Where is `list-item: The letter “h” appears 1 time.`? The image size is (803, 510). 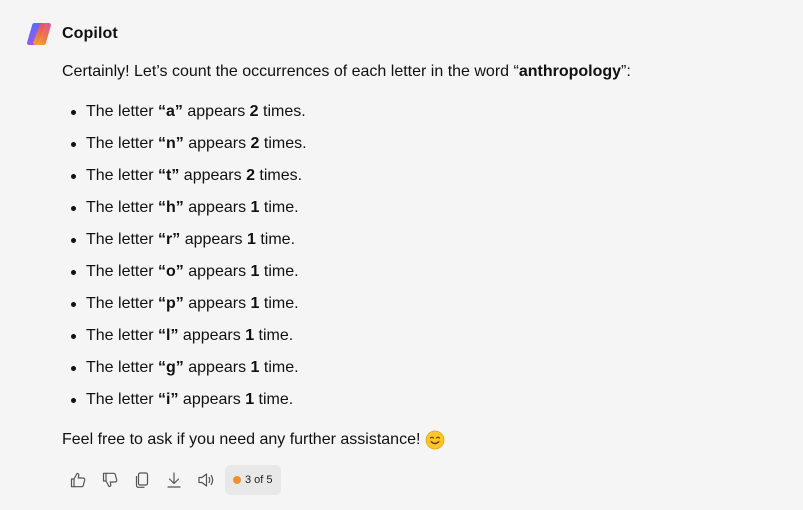
list-item: The letter “h” appears 1 time. is located at coordinates (422, 208).